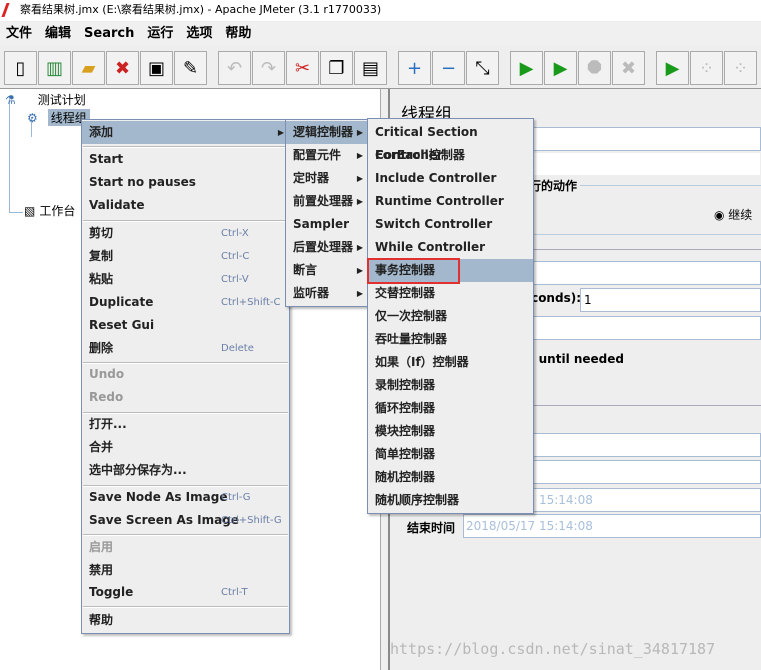 The image size is (761, 670). I want to click on controller-item: 录制控制器, so click(450, 385).